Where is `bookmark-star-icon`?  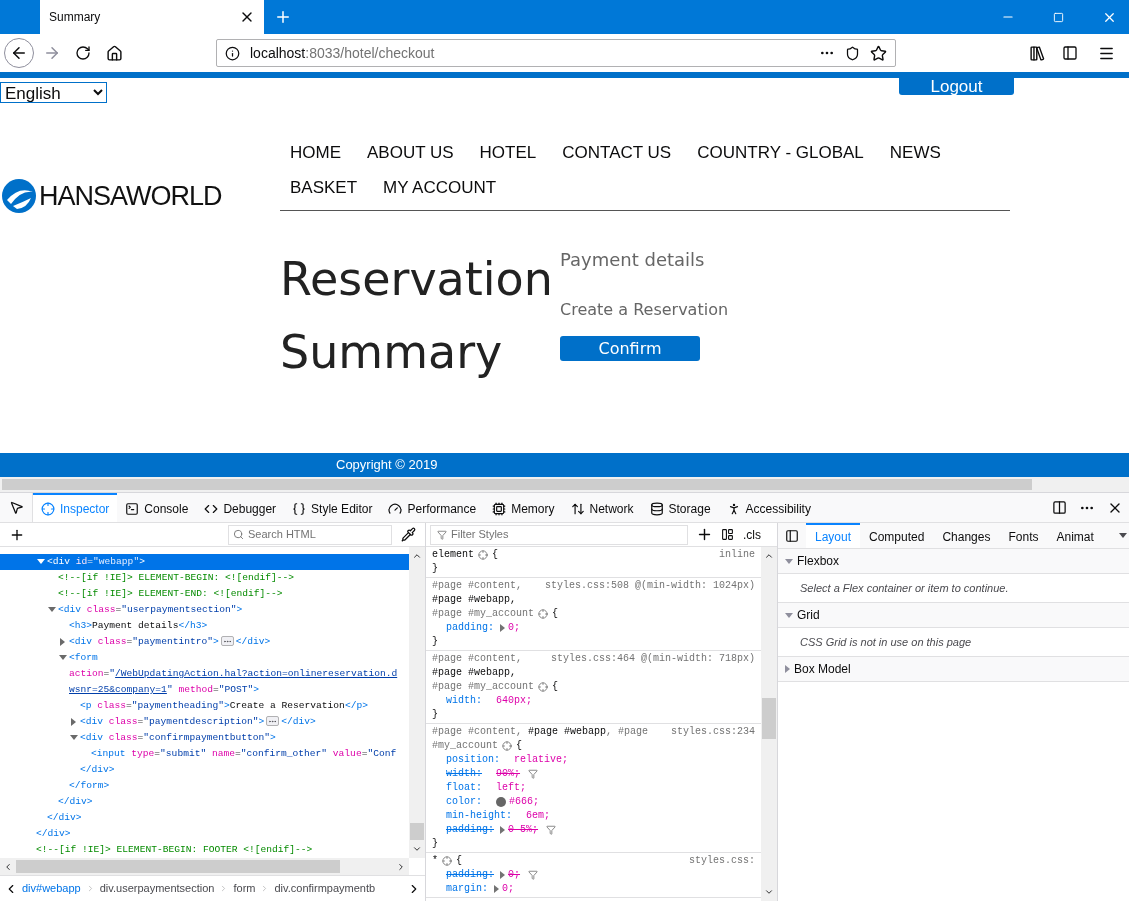
bookmark-star-icon is located at coordinates (878, 53).